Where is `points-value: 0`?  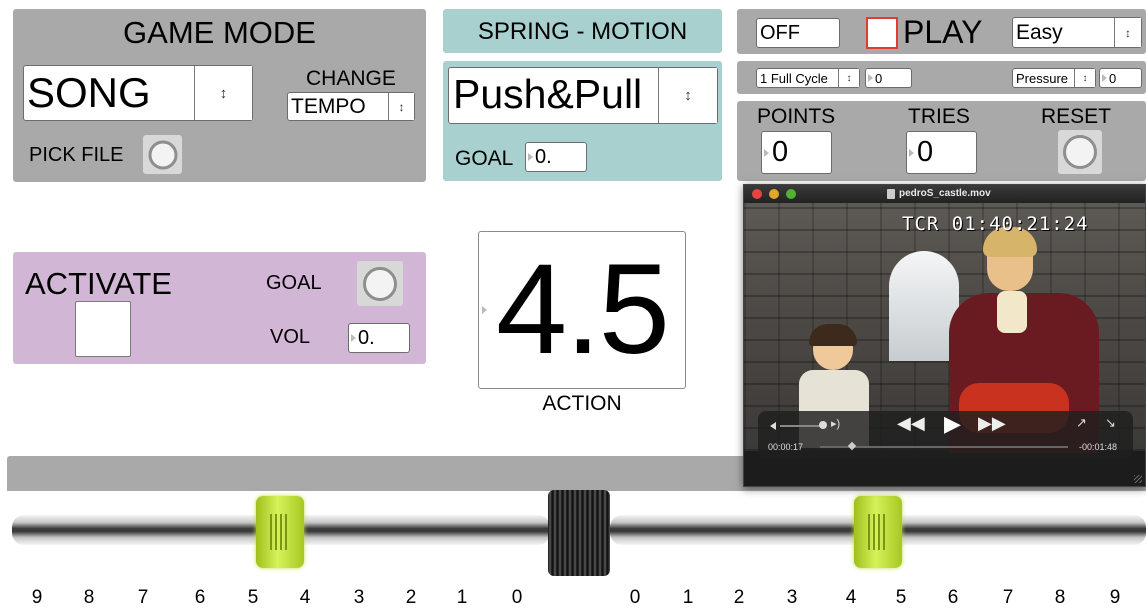
points-value: 0 is located at coordinates (780, 152).